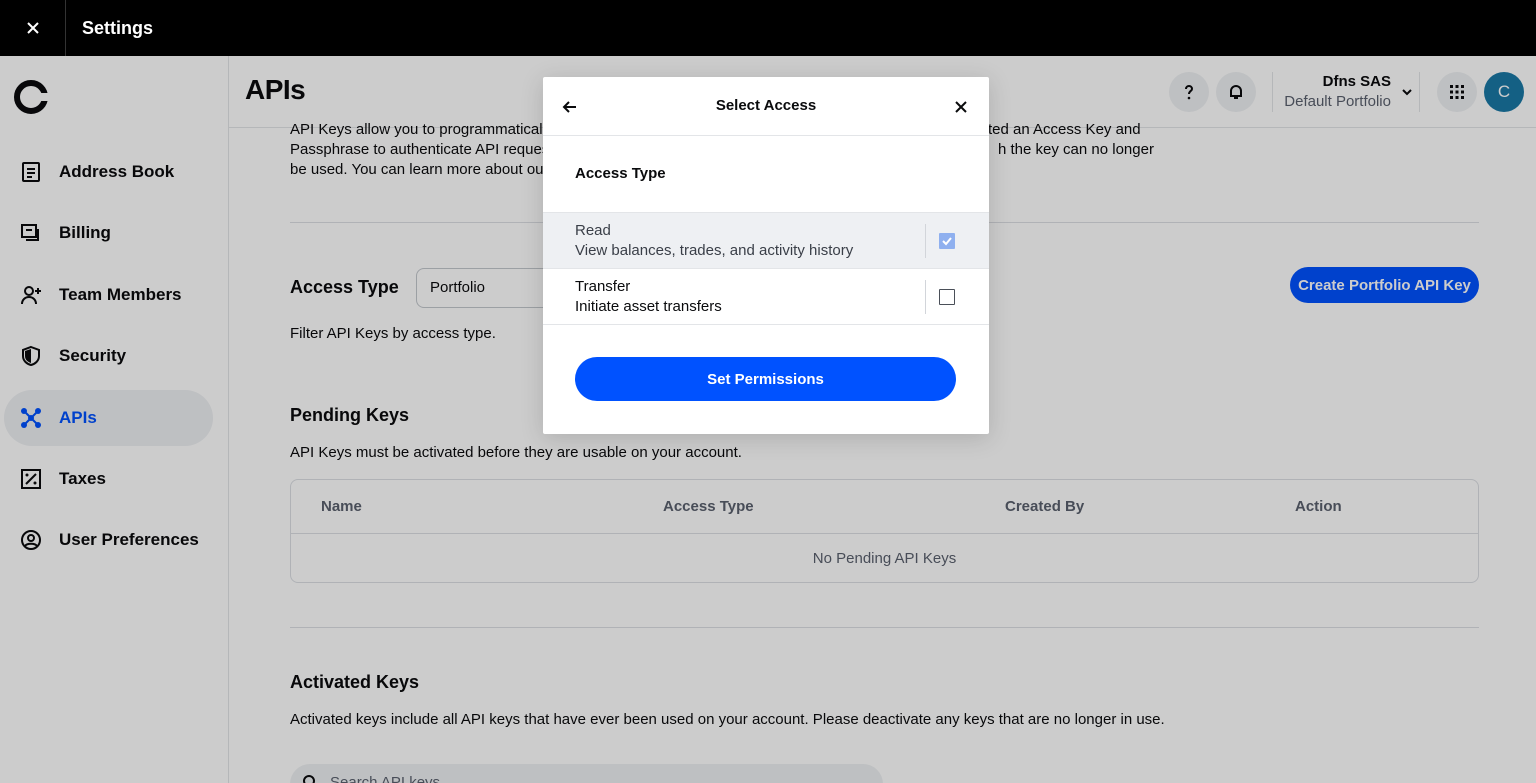 Image resolution: width=1536 pixels, height=783 pixels. Describe the element at coordinates (947, 297) in the screenshot. I see `transfer-checkbox` at that location.